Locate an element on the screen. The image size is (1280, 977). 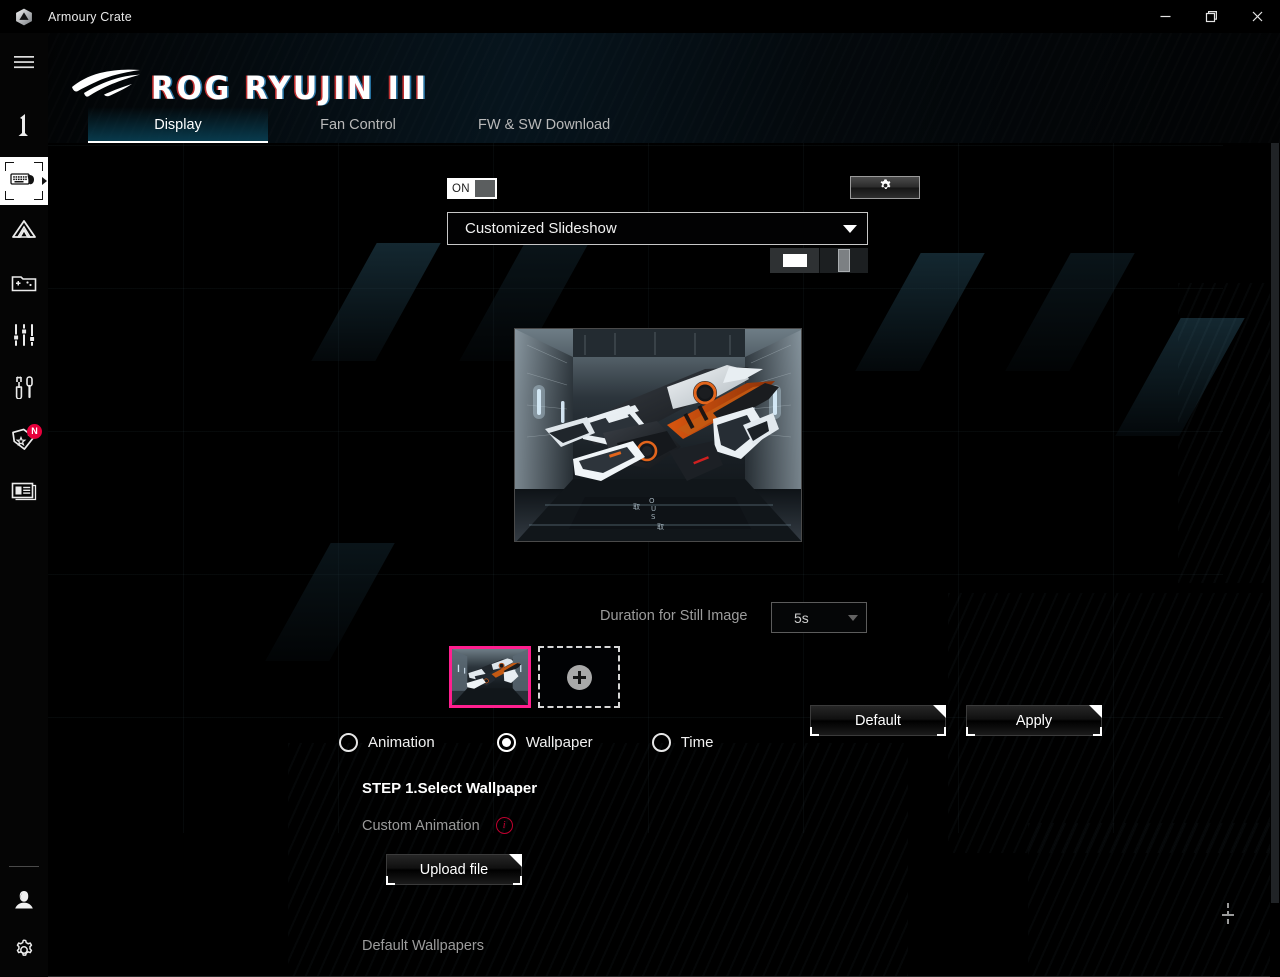
upload-file-button-label: Upload file is located at coordinates (454, 869).